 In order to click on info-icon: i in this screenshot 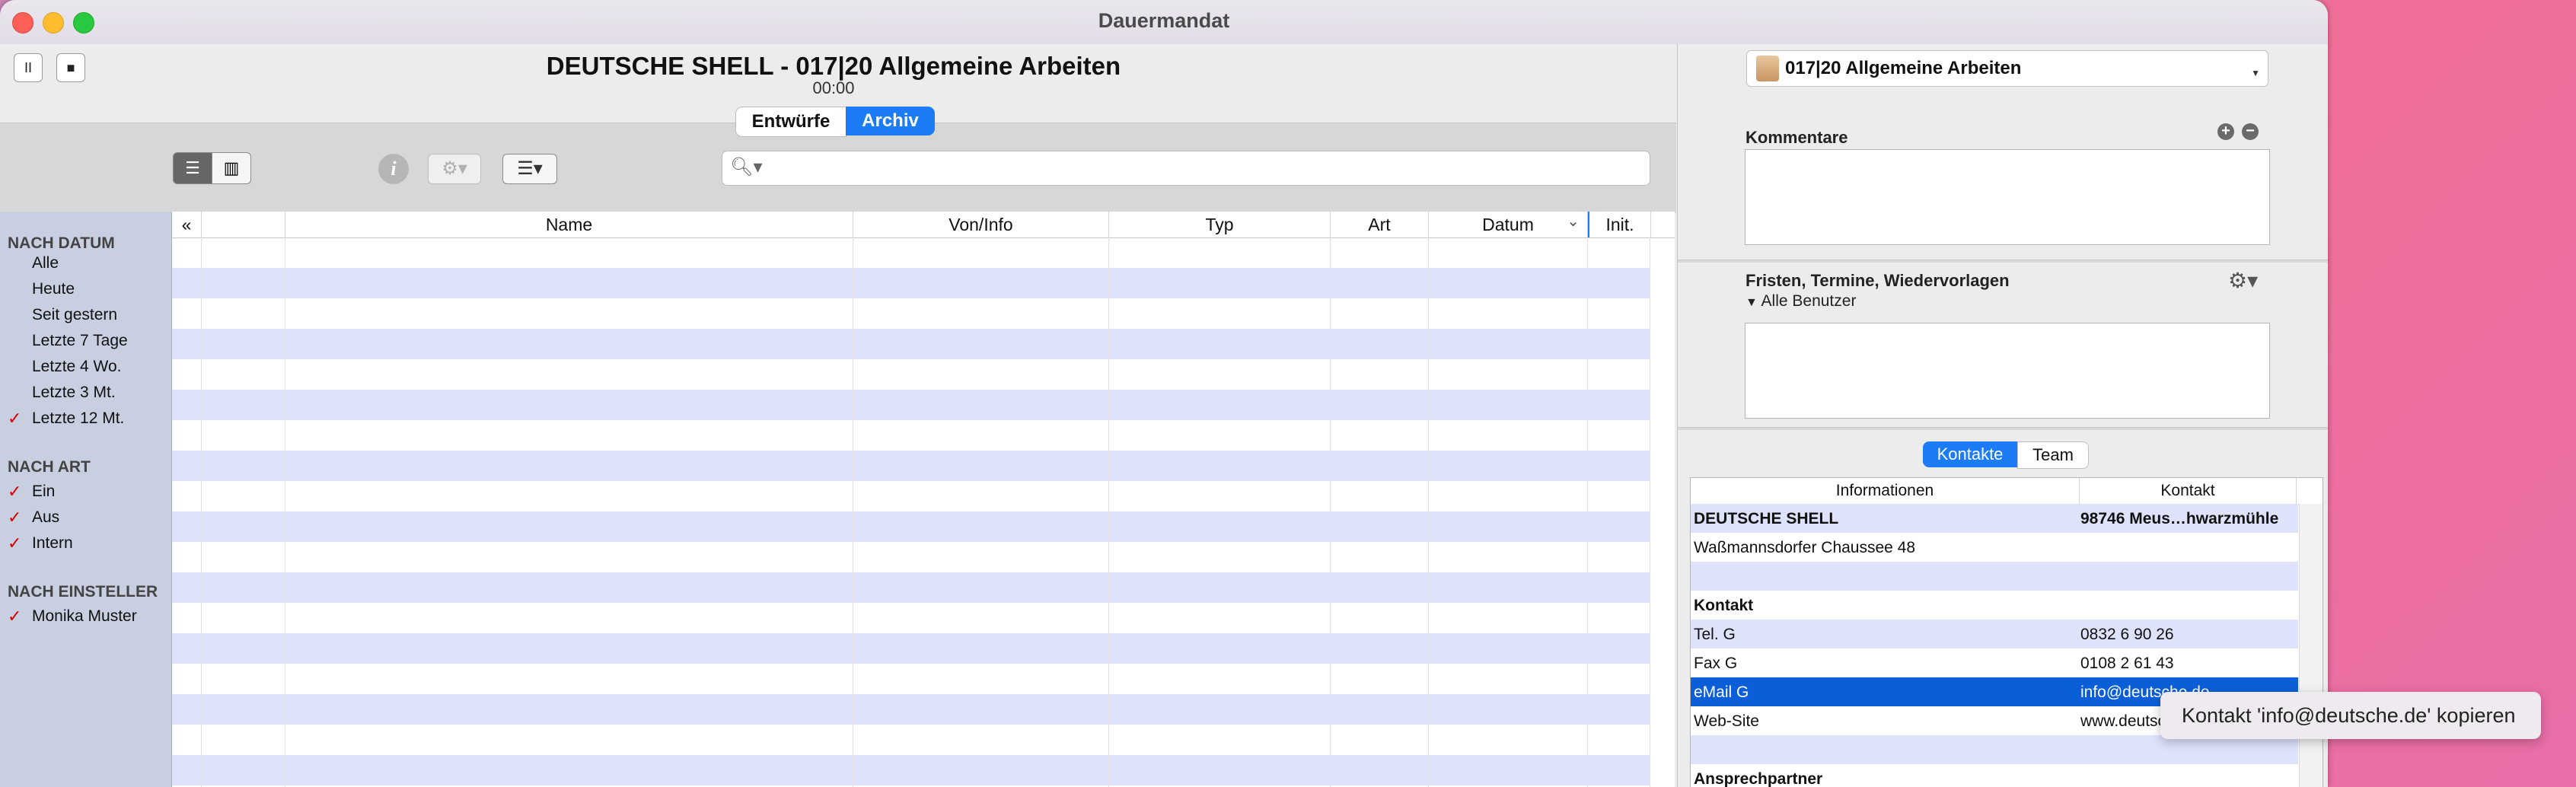, I will do `click(394, 169)`.